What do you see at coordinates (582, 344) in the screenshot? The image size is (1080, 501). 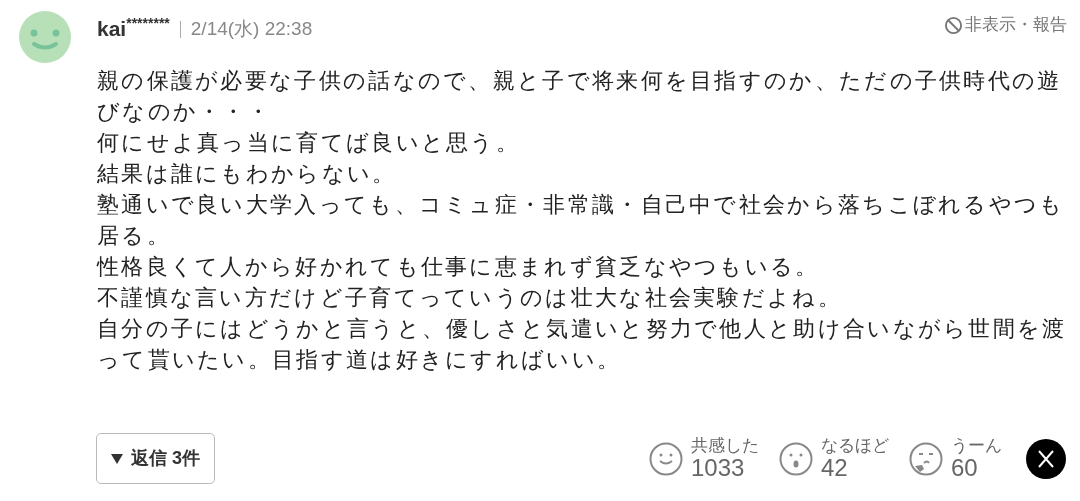 I see `comment-line: 自分の子にはどうかと言うと、優しさと気遣いと努力で他人と助け合いながら世間を渡って貰いたい。目指す道は好きにすればいい。` at bounding box center [582, 344].